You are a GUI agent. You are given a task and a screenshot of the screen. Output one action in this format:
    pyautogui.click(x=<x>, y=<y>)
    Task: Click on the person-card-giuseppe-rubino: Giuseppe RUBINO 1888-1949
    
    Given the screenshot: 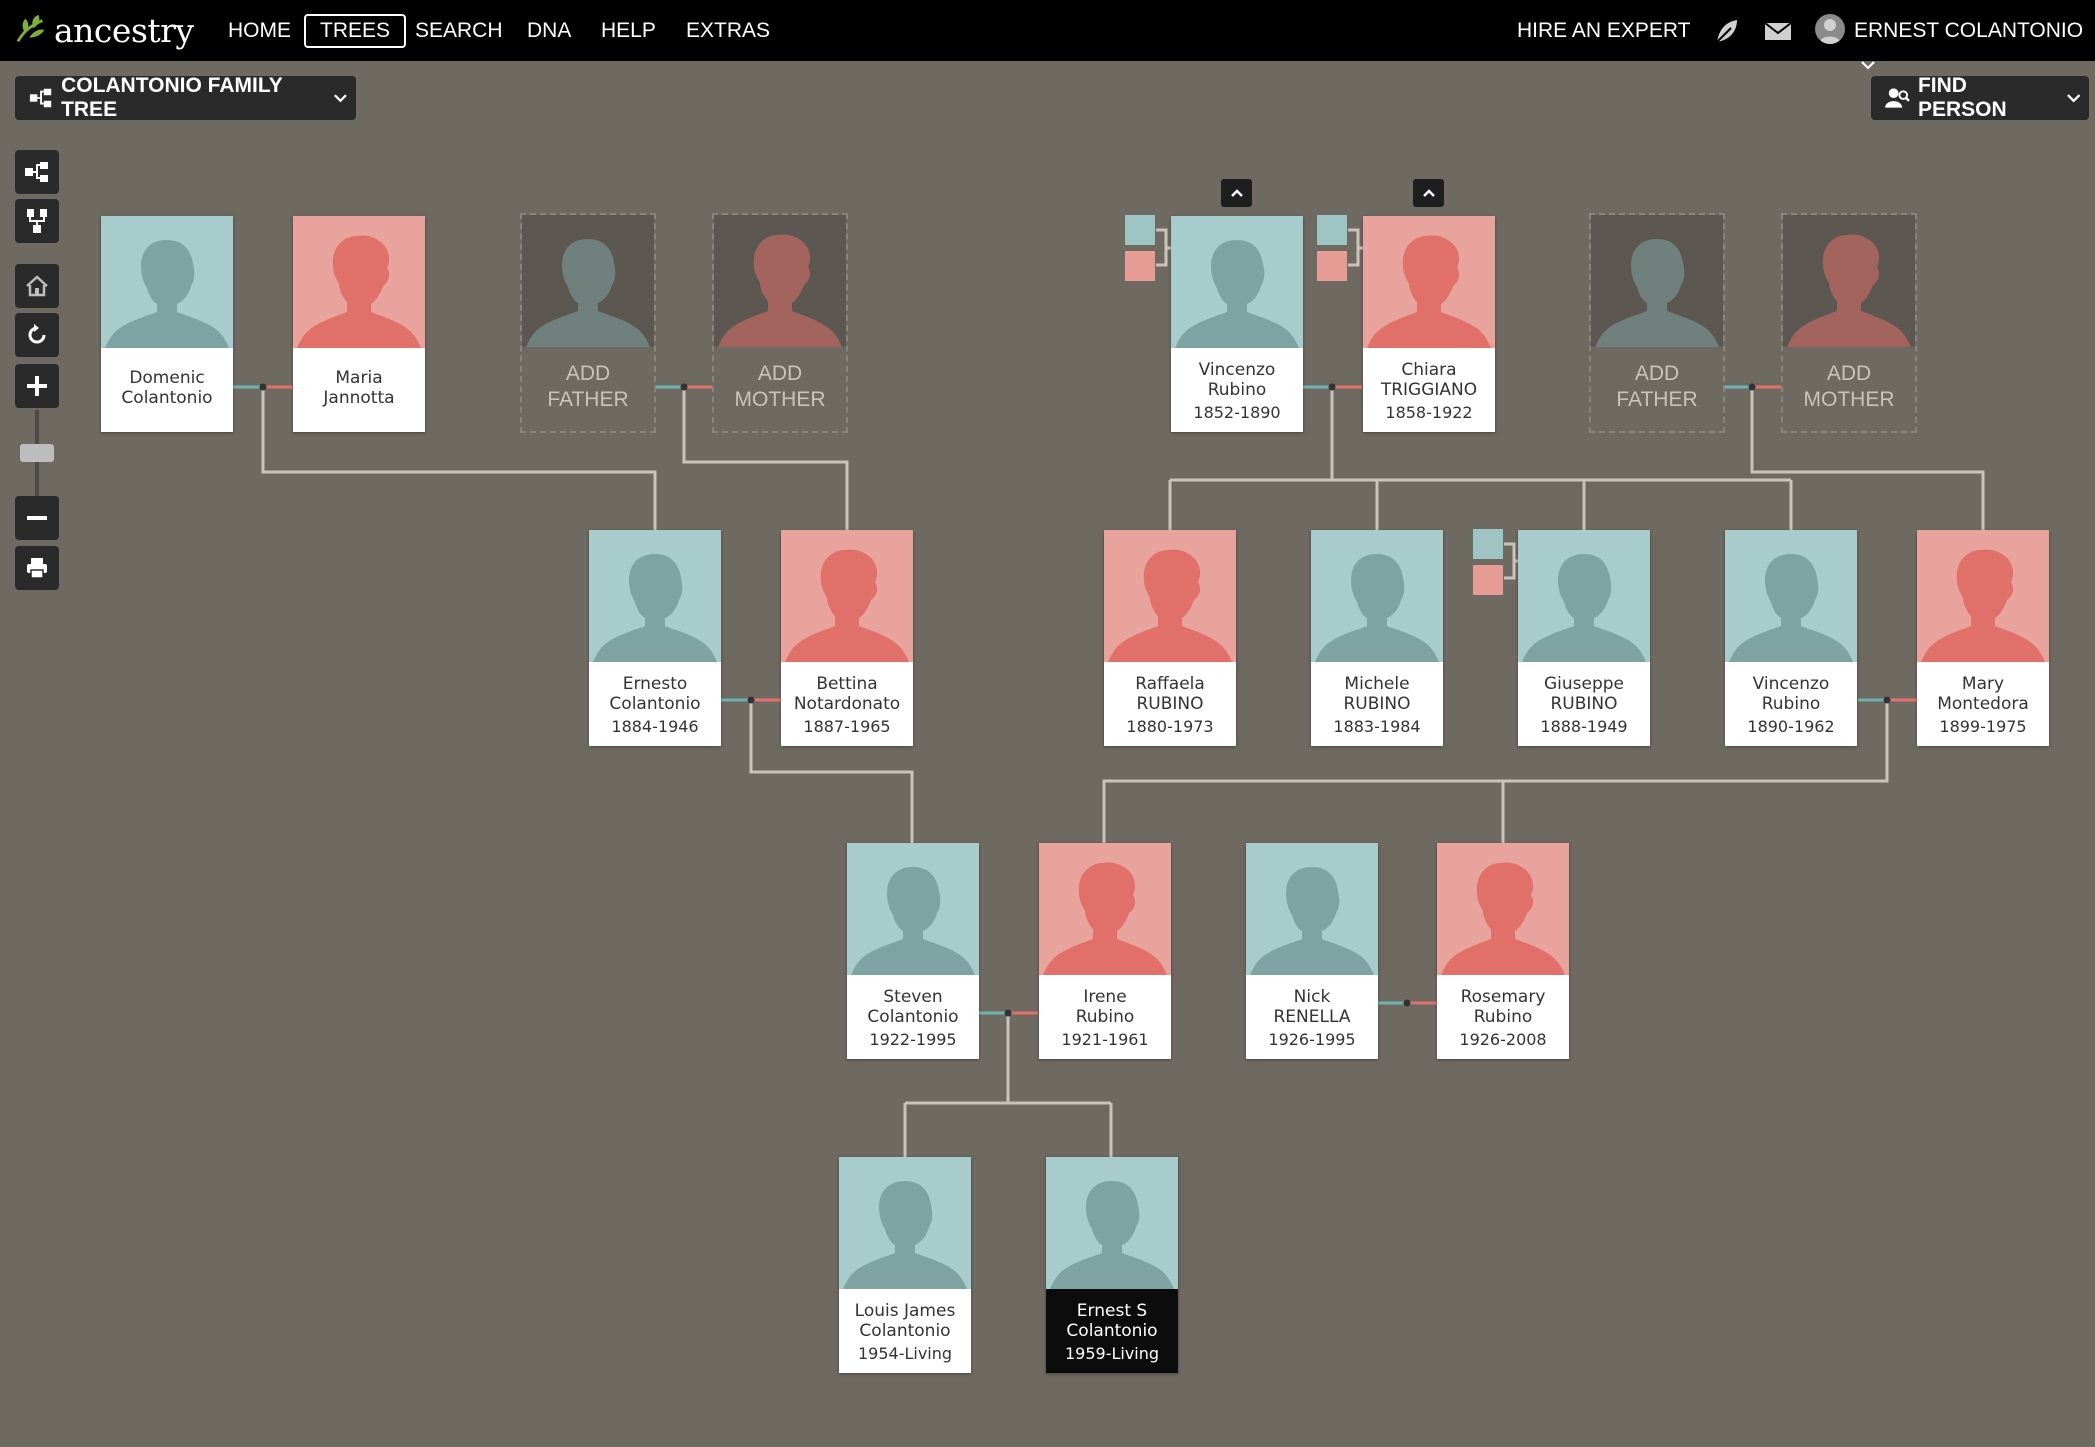 What is the action you would take?
    pyautogui.click(x=1584, y=638)
    